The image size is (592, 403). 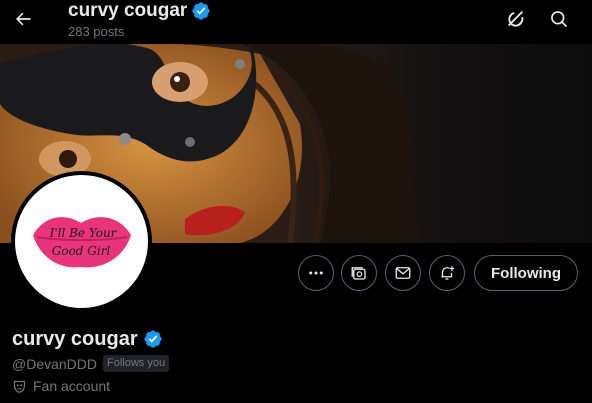 I want to click on lips-print, so click(x=82, y=242).